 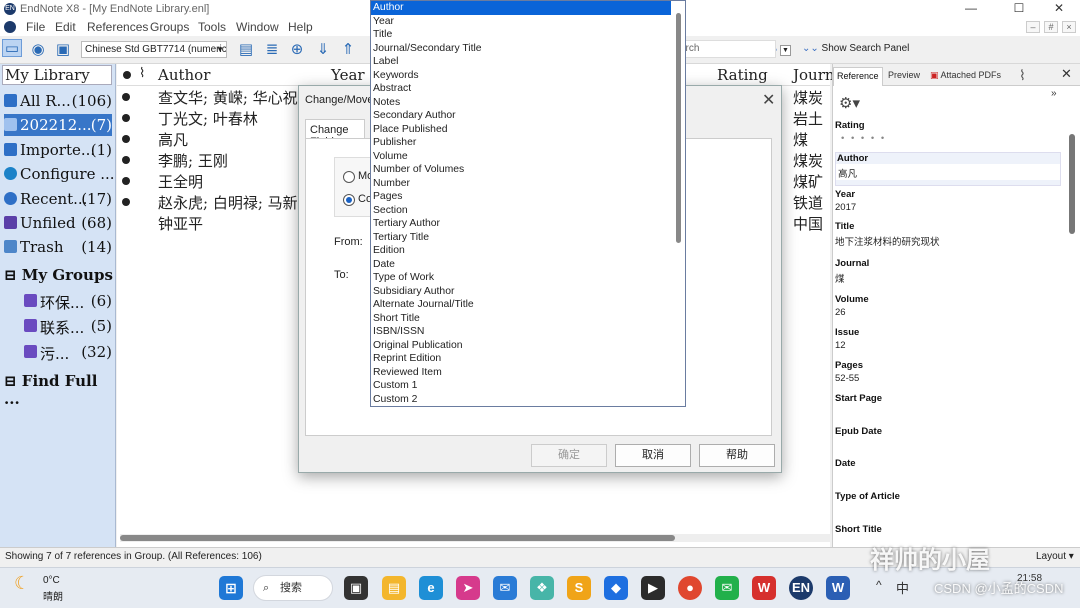 I want to click on dropdown-option: Secondary Author, so click(x=521, y=116).